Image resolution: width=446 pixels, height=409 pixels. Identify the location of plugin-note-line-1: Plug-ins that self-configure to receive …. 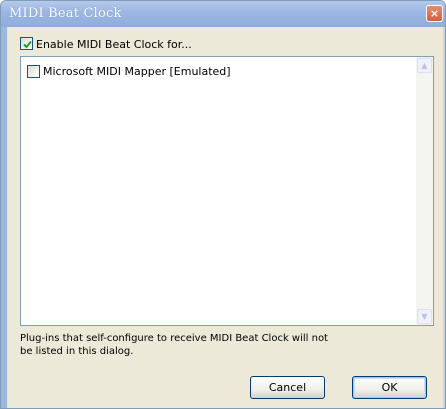
(174, 338).